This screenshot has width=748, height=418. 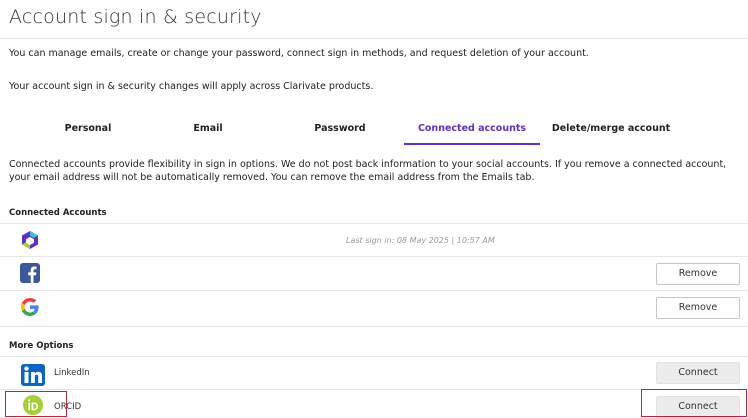 What do you see at coordinates (33, 375) in the screenshot?
I see `linkedin-icon` at bounding box center [33, 375].